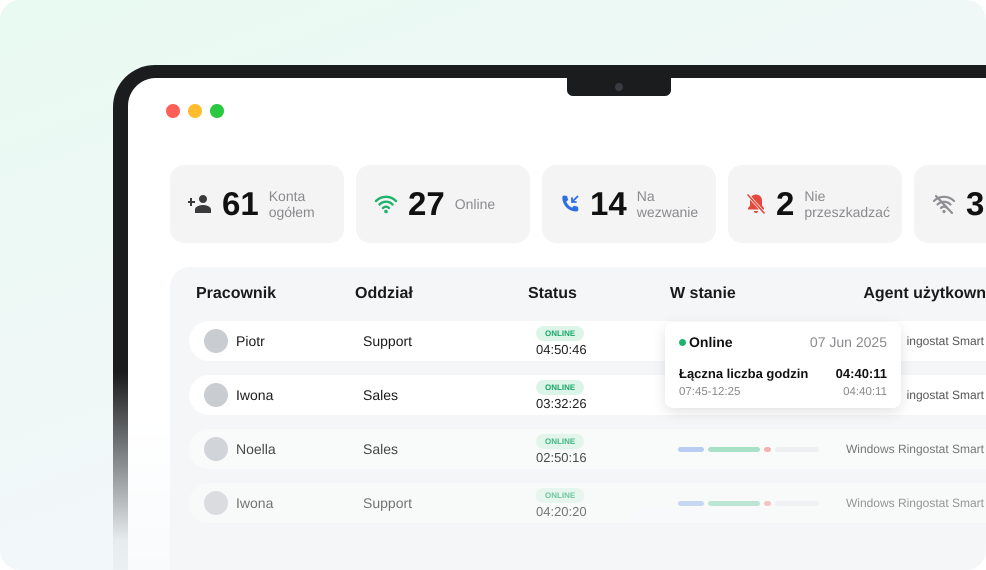 The image size is (986, 570). Describe the element at coordinates (709, 392) in the screenshot. I see `time-range: 07:45-12:25` at that location.